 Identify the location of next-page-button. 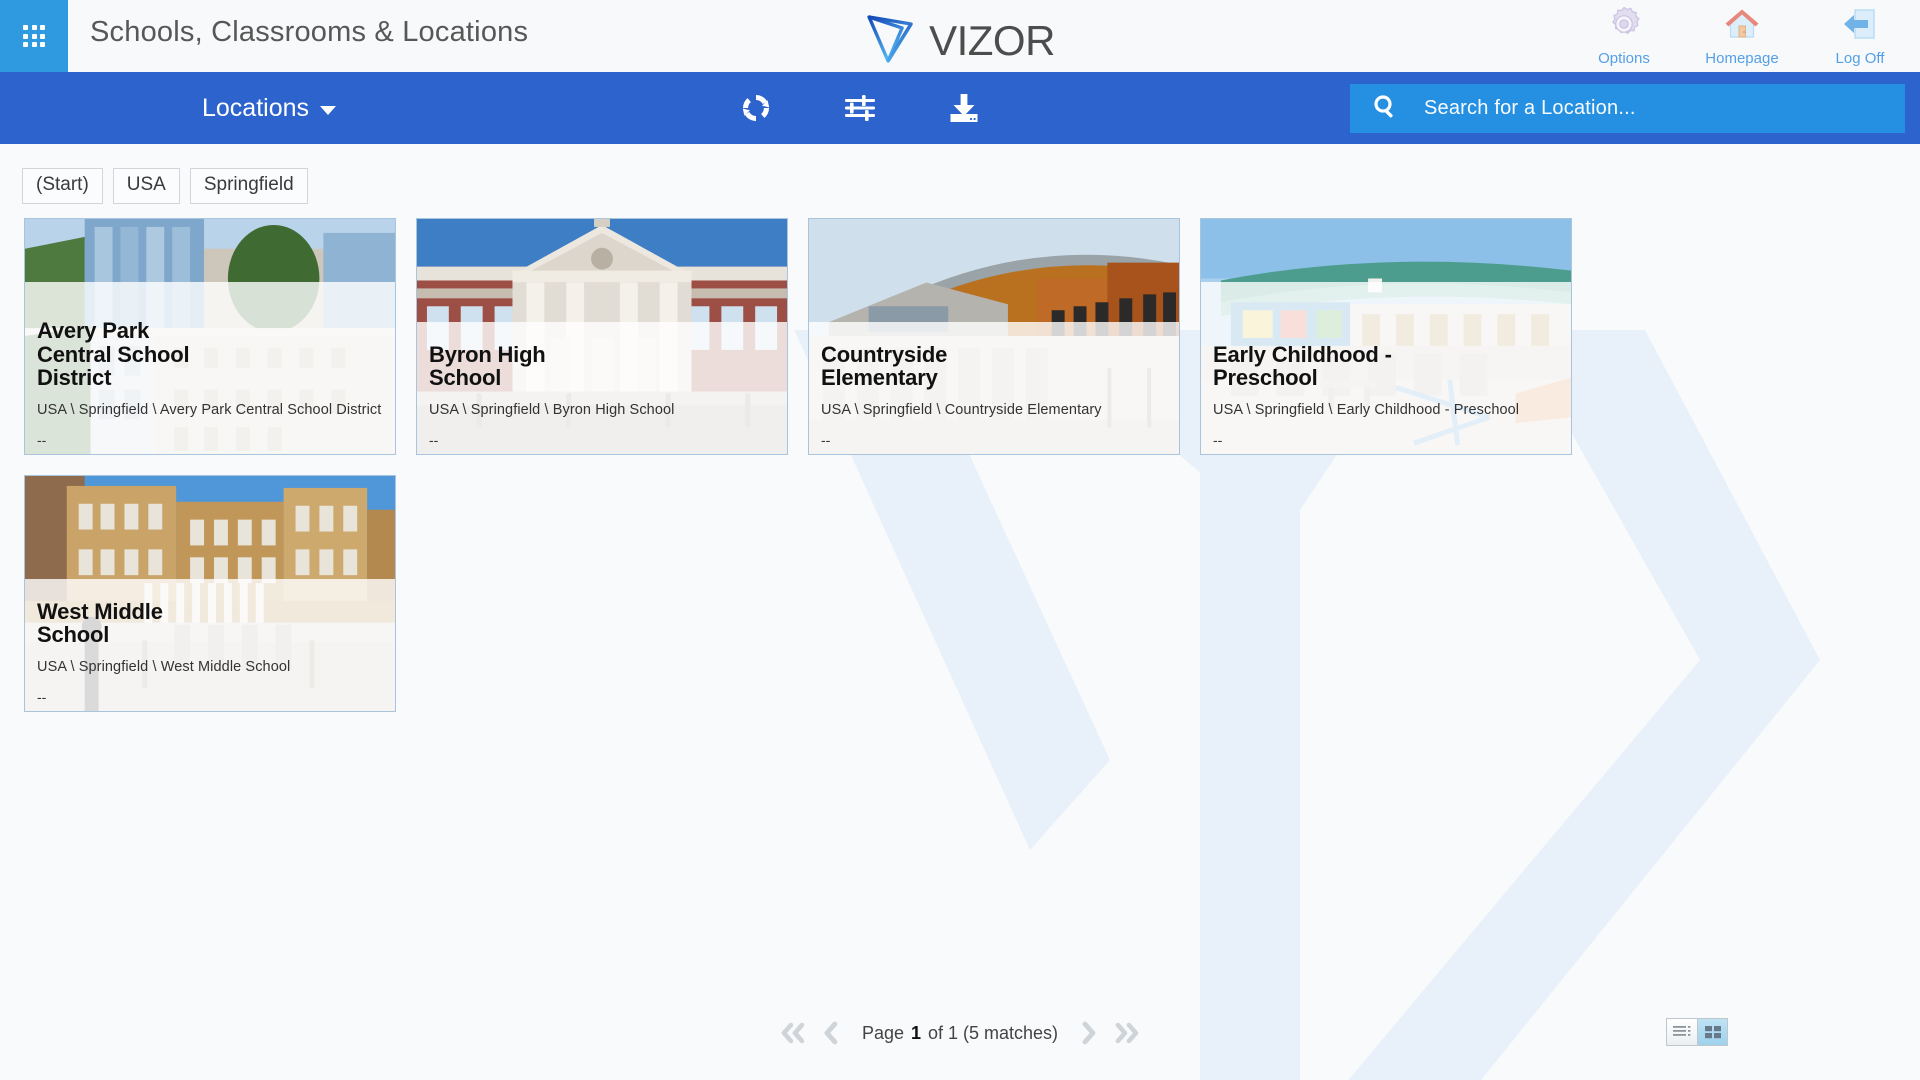
(1089, 1033).